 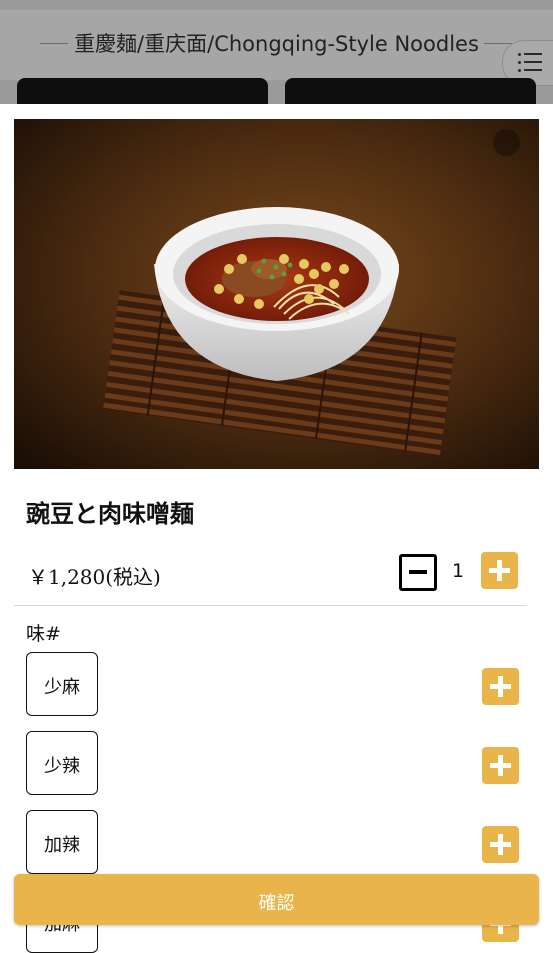 I want to click on section-divider, so click(x=270, y=605).